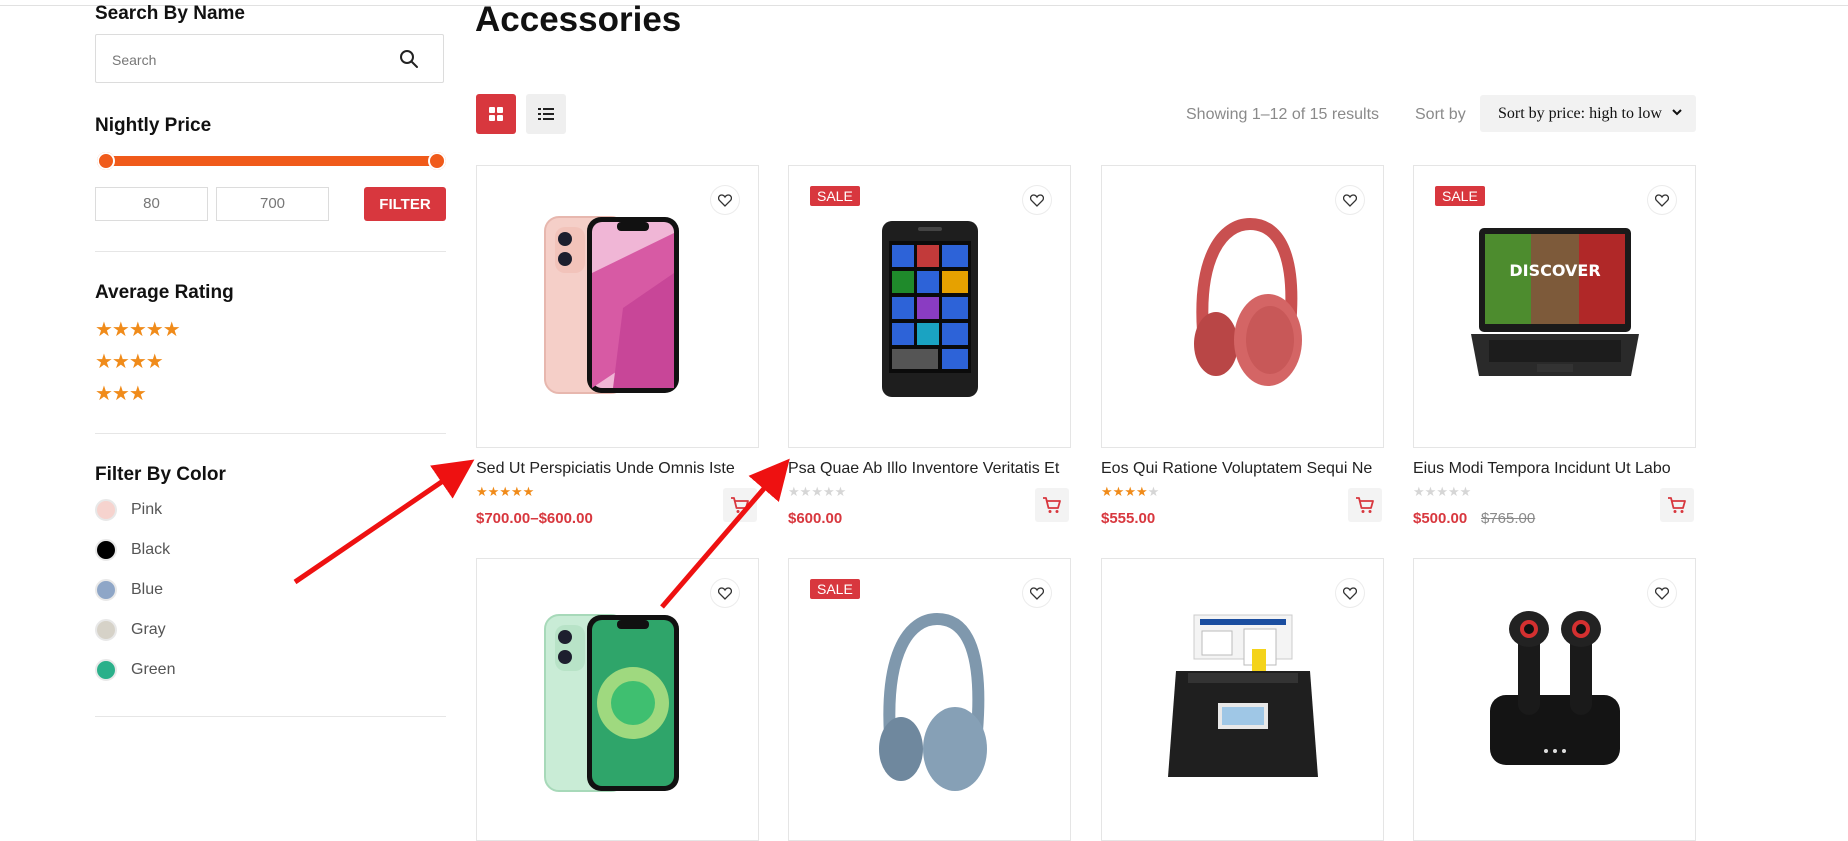 The image size is (1848, 841). I want to click on price-min-field: 80, so click(151, 204).